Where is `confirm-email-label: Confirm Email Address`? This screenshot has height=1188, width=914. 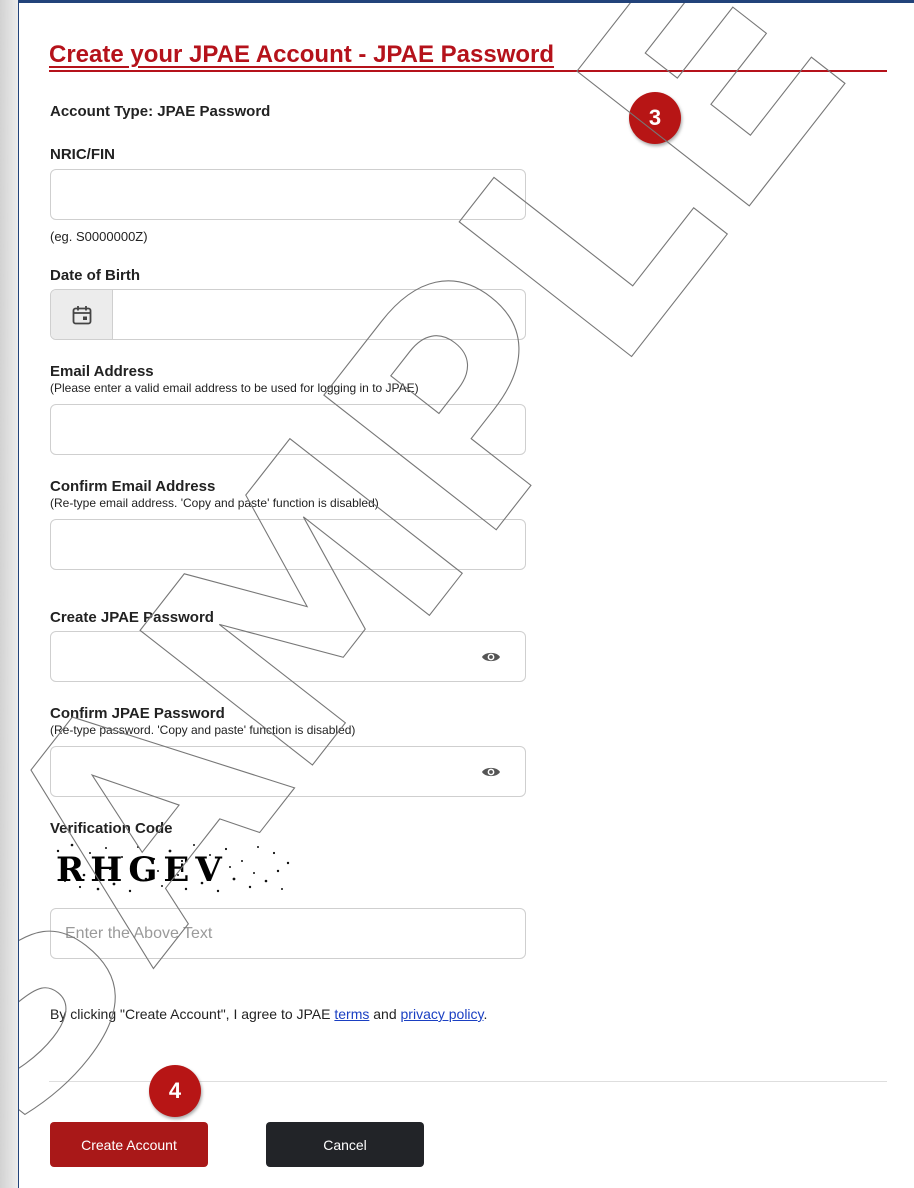
confirm-email-label: Confirm Email Address is located at coordinates (133, 486).